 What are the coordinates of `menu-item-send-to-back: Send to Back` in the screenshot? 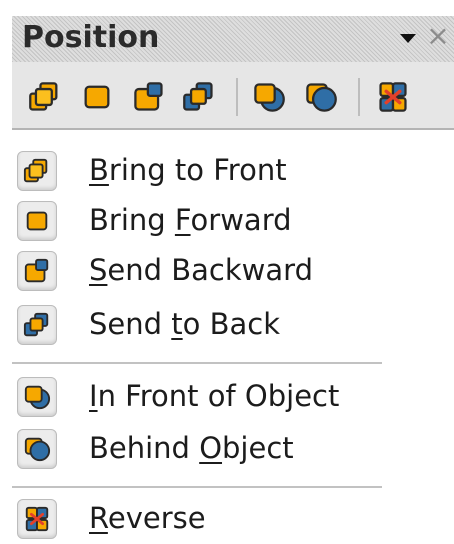 It's located at (197, 325).